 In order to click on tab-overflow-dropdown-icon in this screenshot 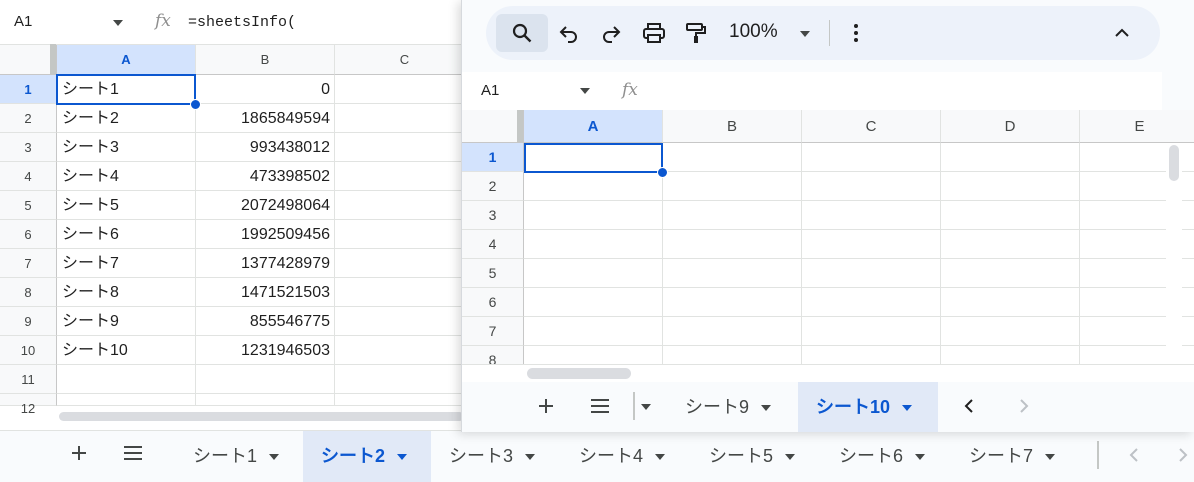, I will do `click(646, 407)`.